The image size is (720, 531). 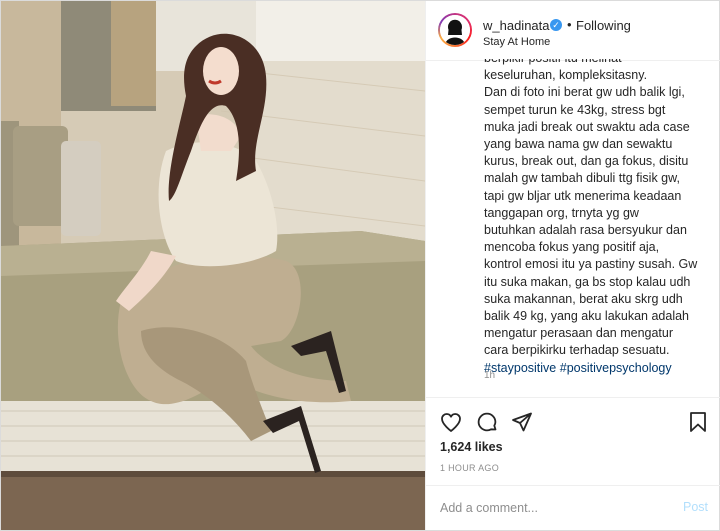 I want to click on comment-bar: Post, so click(x=573, y=507).